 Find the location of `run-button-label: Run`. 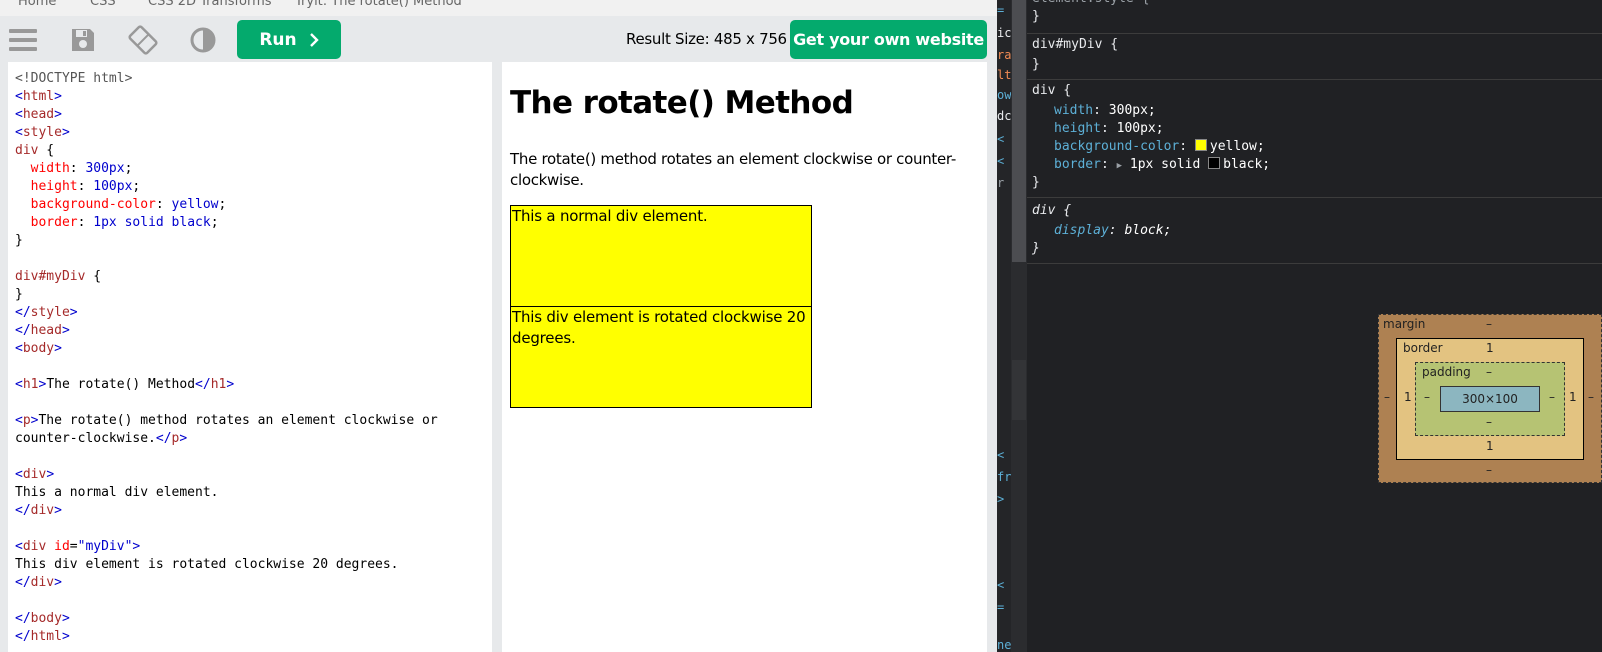

run-button-label: Run is located at coordinates (278, 39).